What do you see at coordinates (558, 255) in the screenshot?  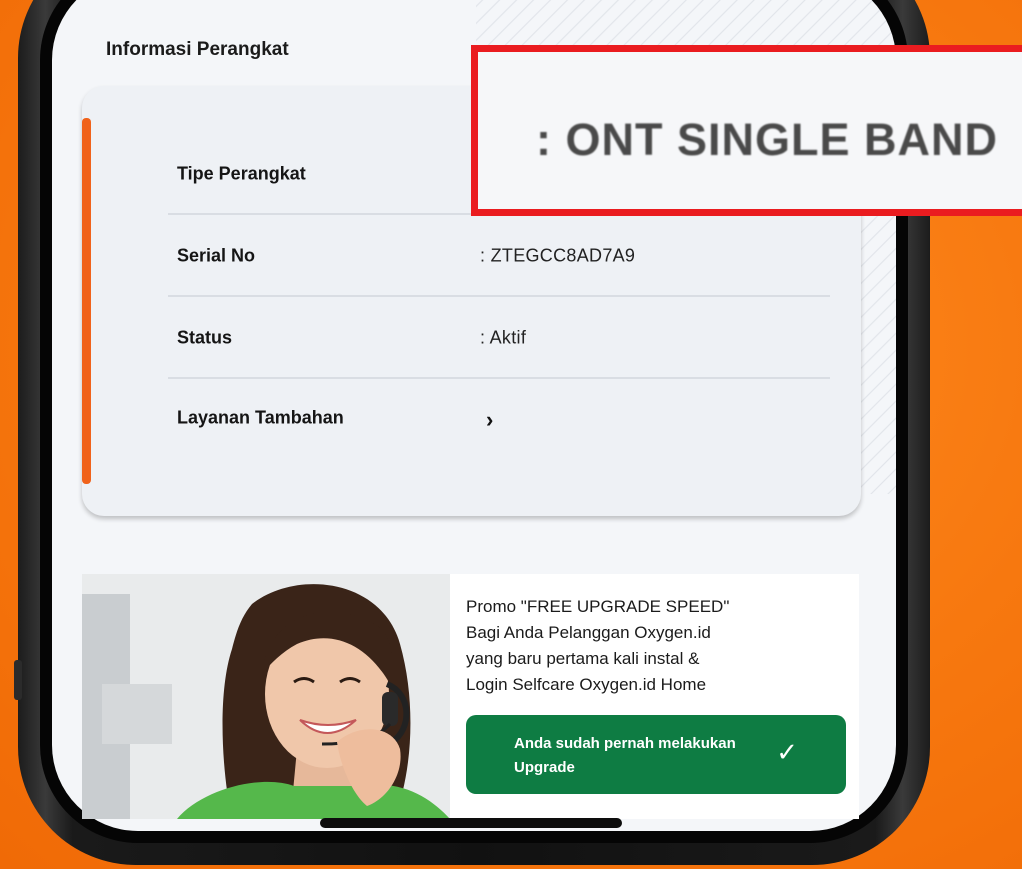 I see `row-value: : ZTEGCC8AD7A9` at bounding box center [558, 255].